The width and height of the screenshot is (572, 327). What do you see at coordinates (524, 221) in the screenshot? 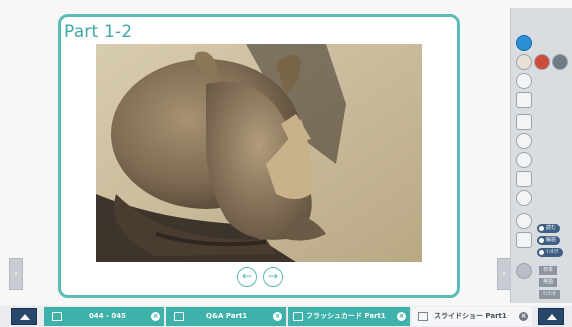
I see `camera-icon` at bounding box center [524, 221].